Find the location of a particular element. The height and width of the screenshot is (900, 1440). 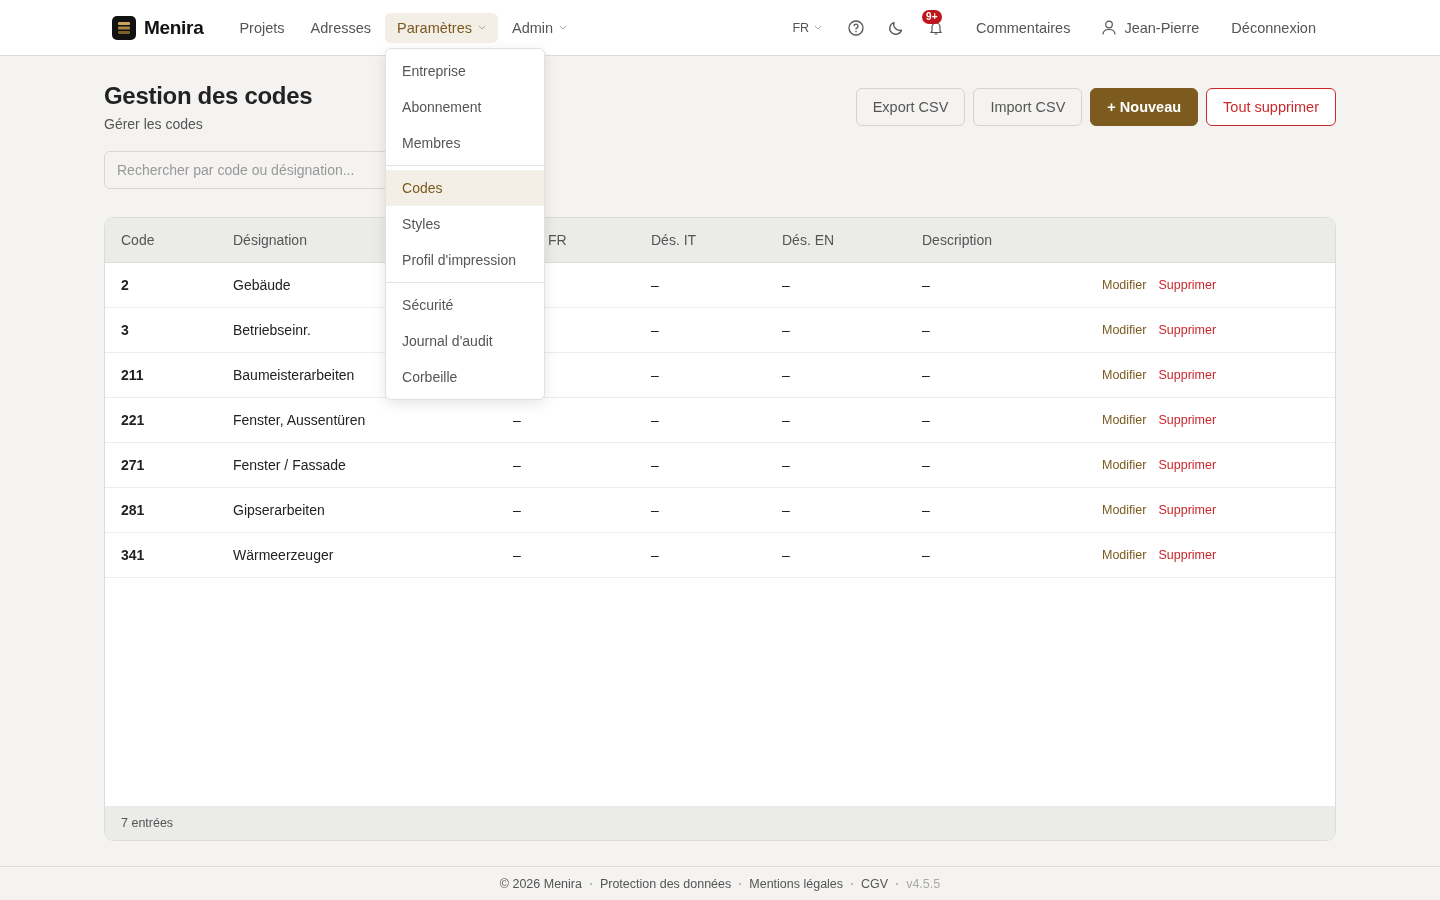

version-text: v4.5.5 is located at coordinates (923, 883).